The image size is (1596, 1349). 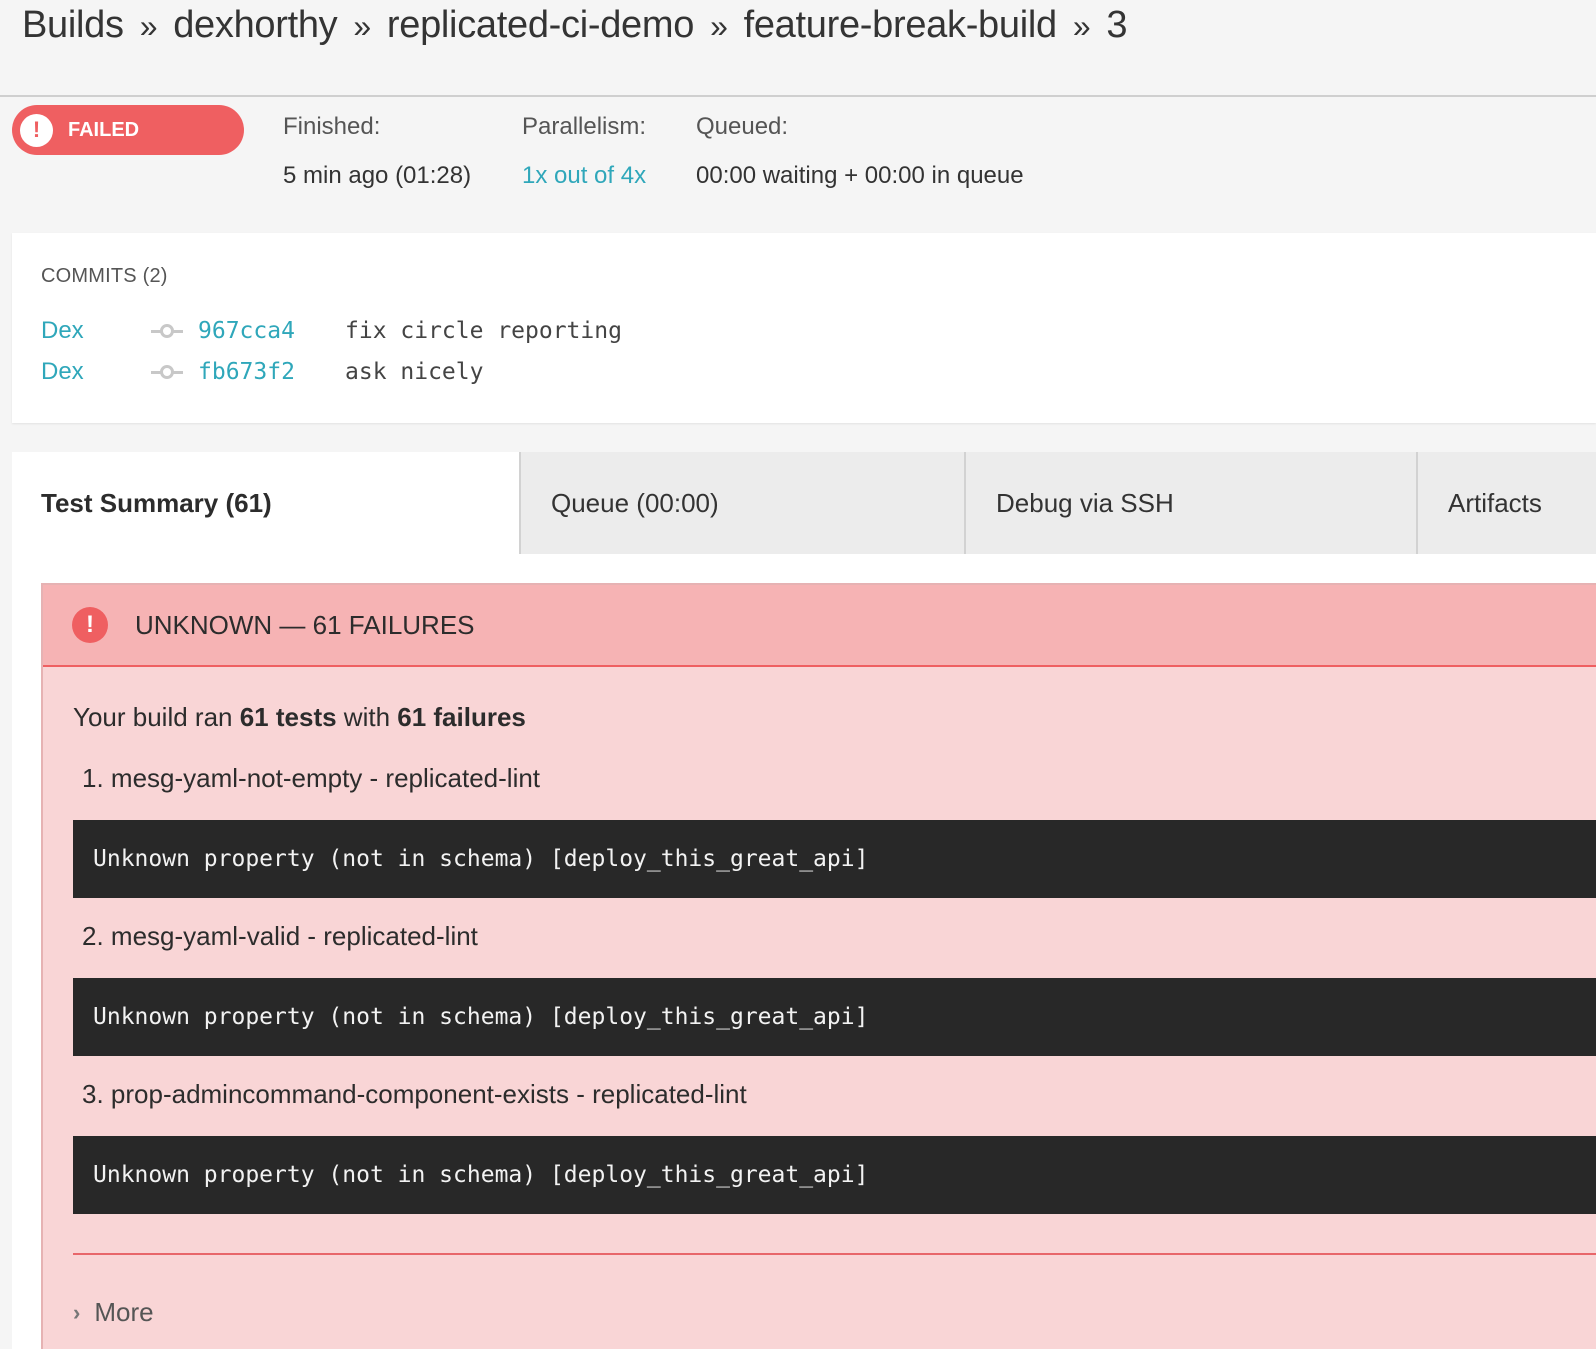 I want to click on commit-message: fix circle reporting, so click(x=483, y=331).